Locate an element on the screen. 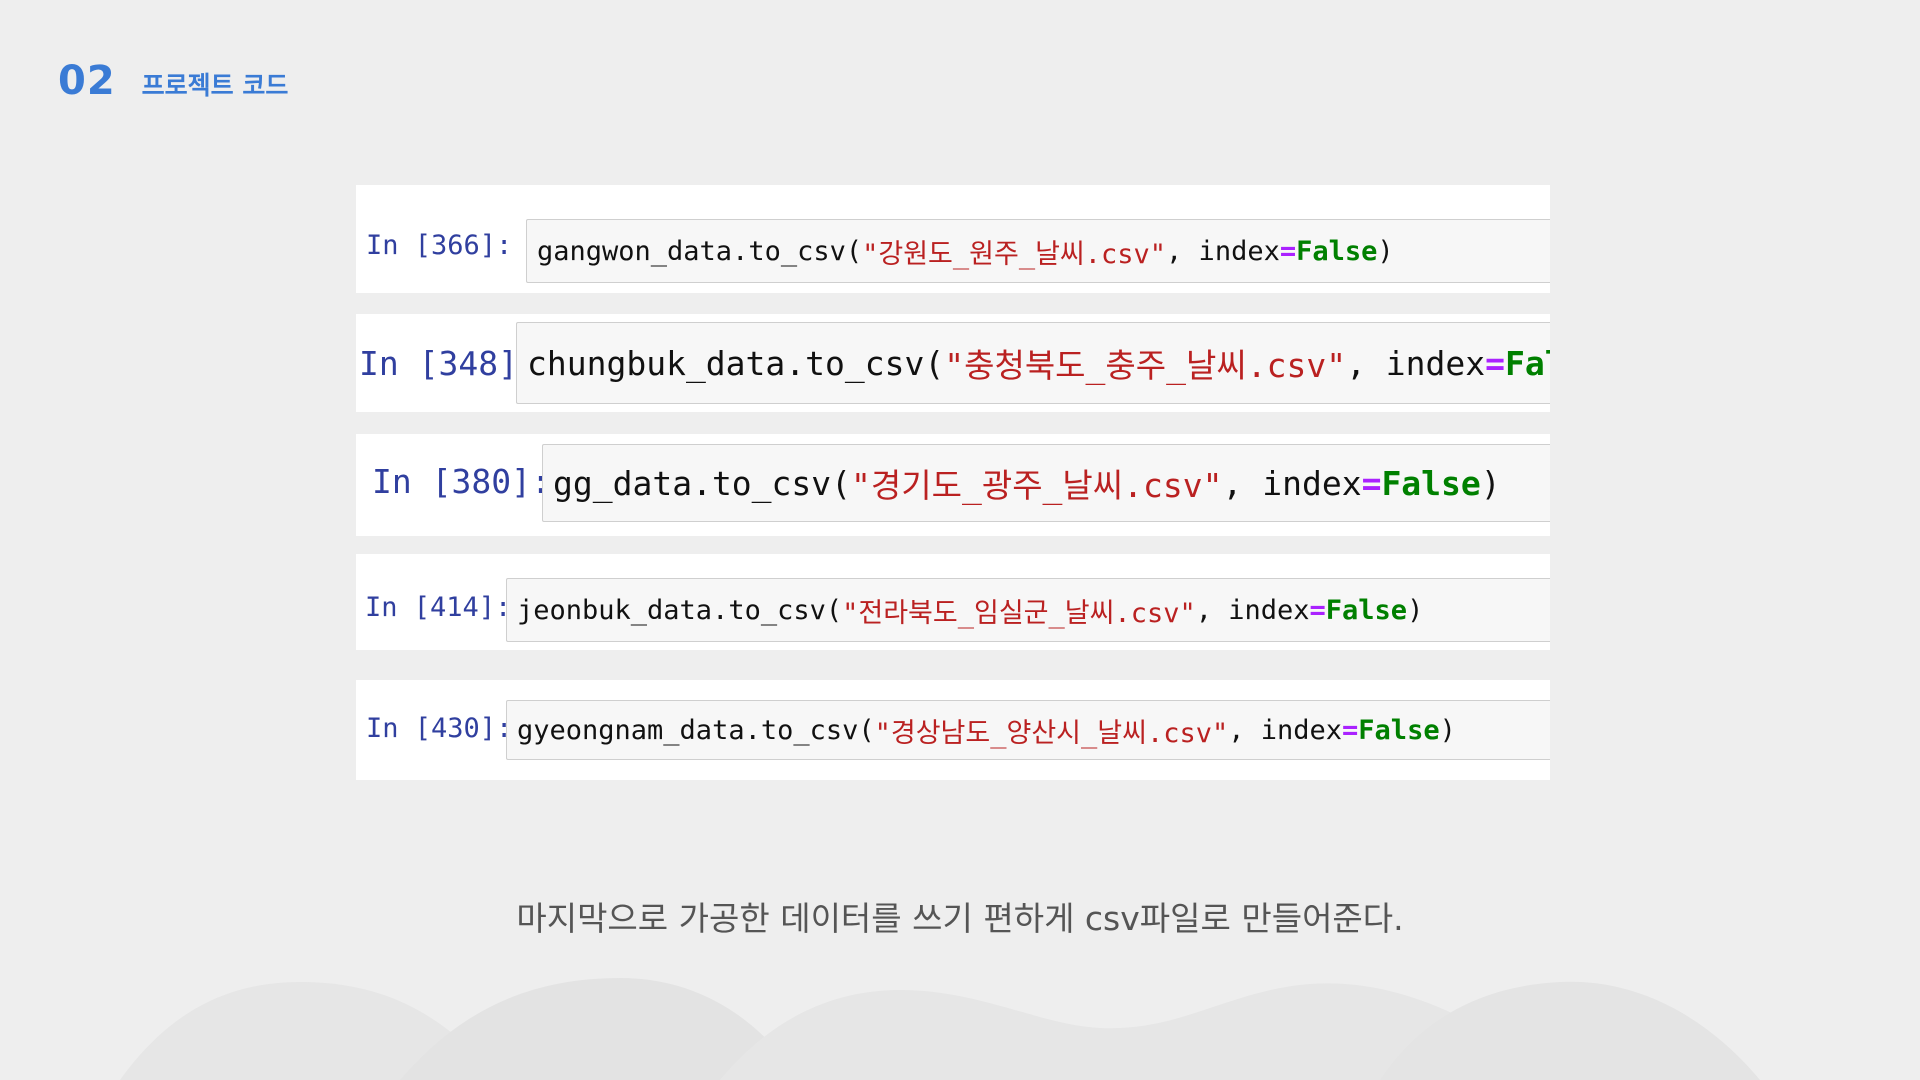 This screenshot has width=1920, height=1080. cell-prompt: In [380]: is located at coordinates (461, 481).